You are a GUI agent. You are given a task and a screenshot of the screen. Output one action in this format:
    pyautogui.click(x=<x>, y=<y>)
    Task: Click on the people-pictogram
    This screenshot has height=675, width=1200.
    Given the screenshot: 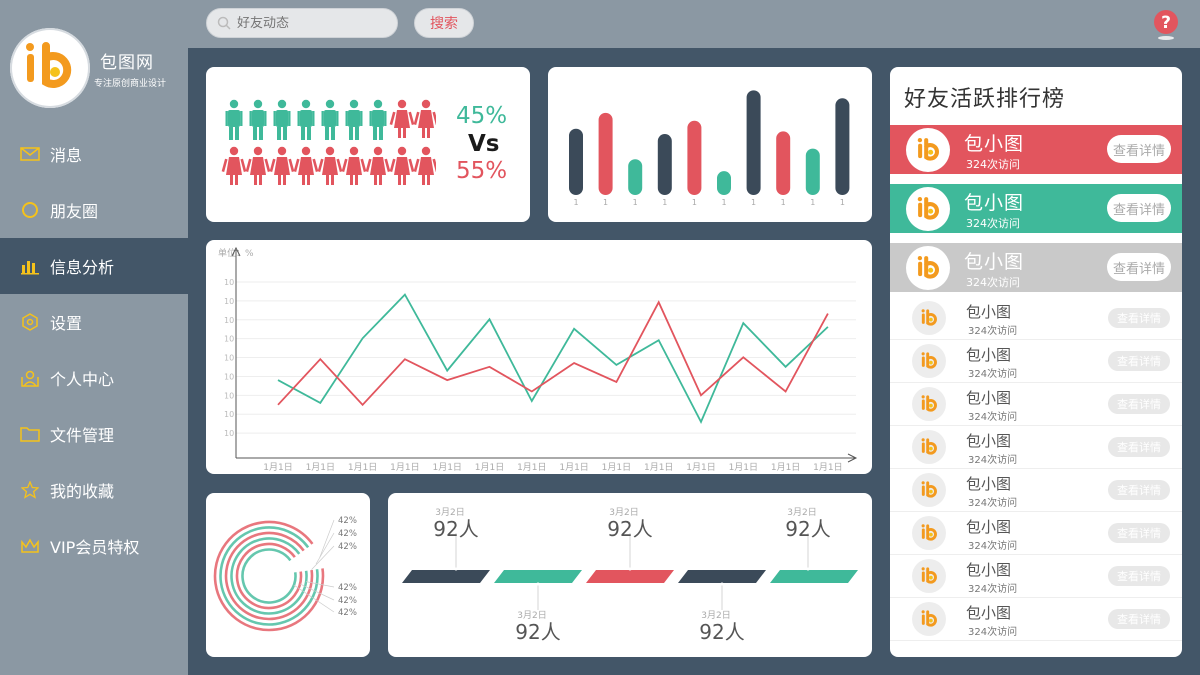 What is the action you would take?
    pyautogui.click(x=328, y=142)
    